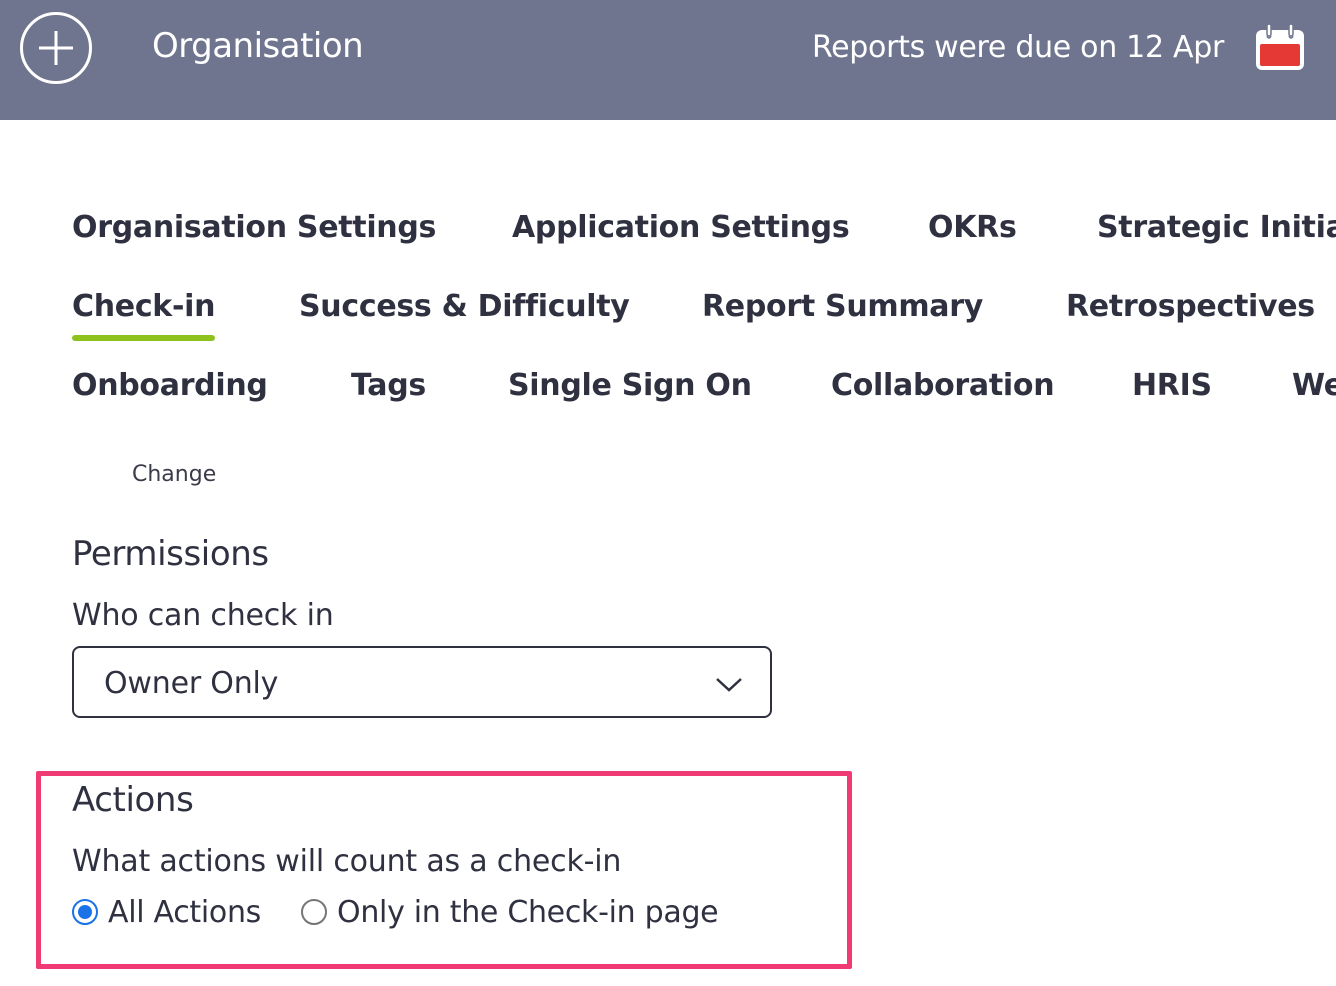 This screenshot has width=1336, height=986. I want to click on radio-all-actions: All Actions, so click(166, 912).